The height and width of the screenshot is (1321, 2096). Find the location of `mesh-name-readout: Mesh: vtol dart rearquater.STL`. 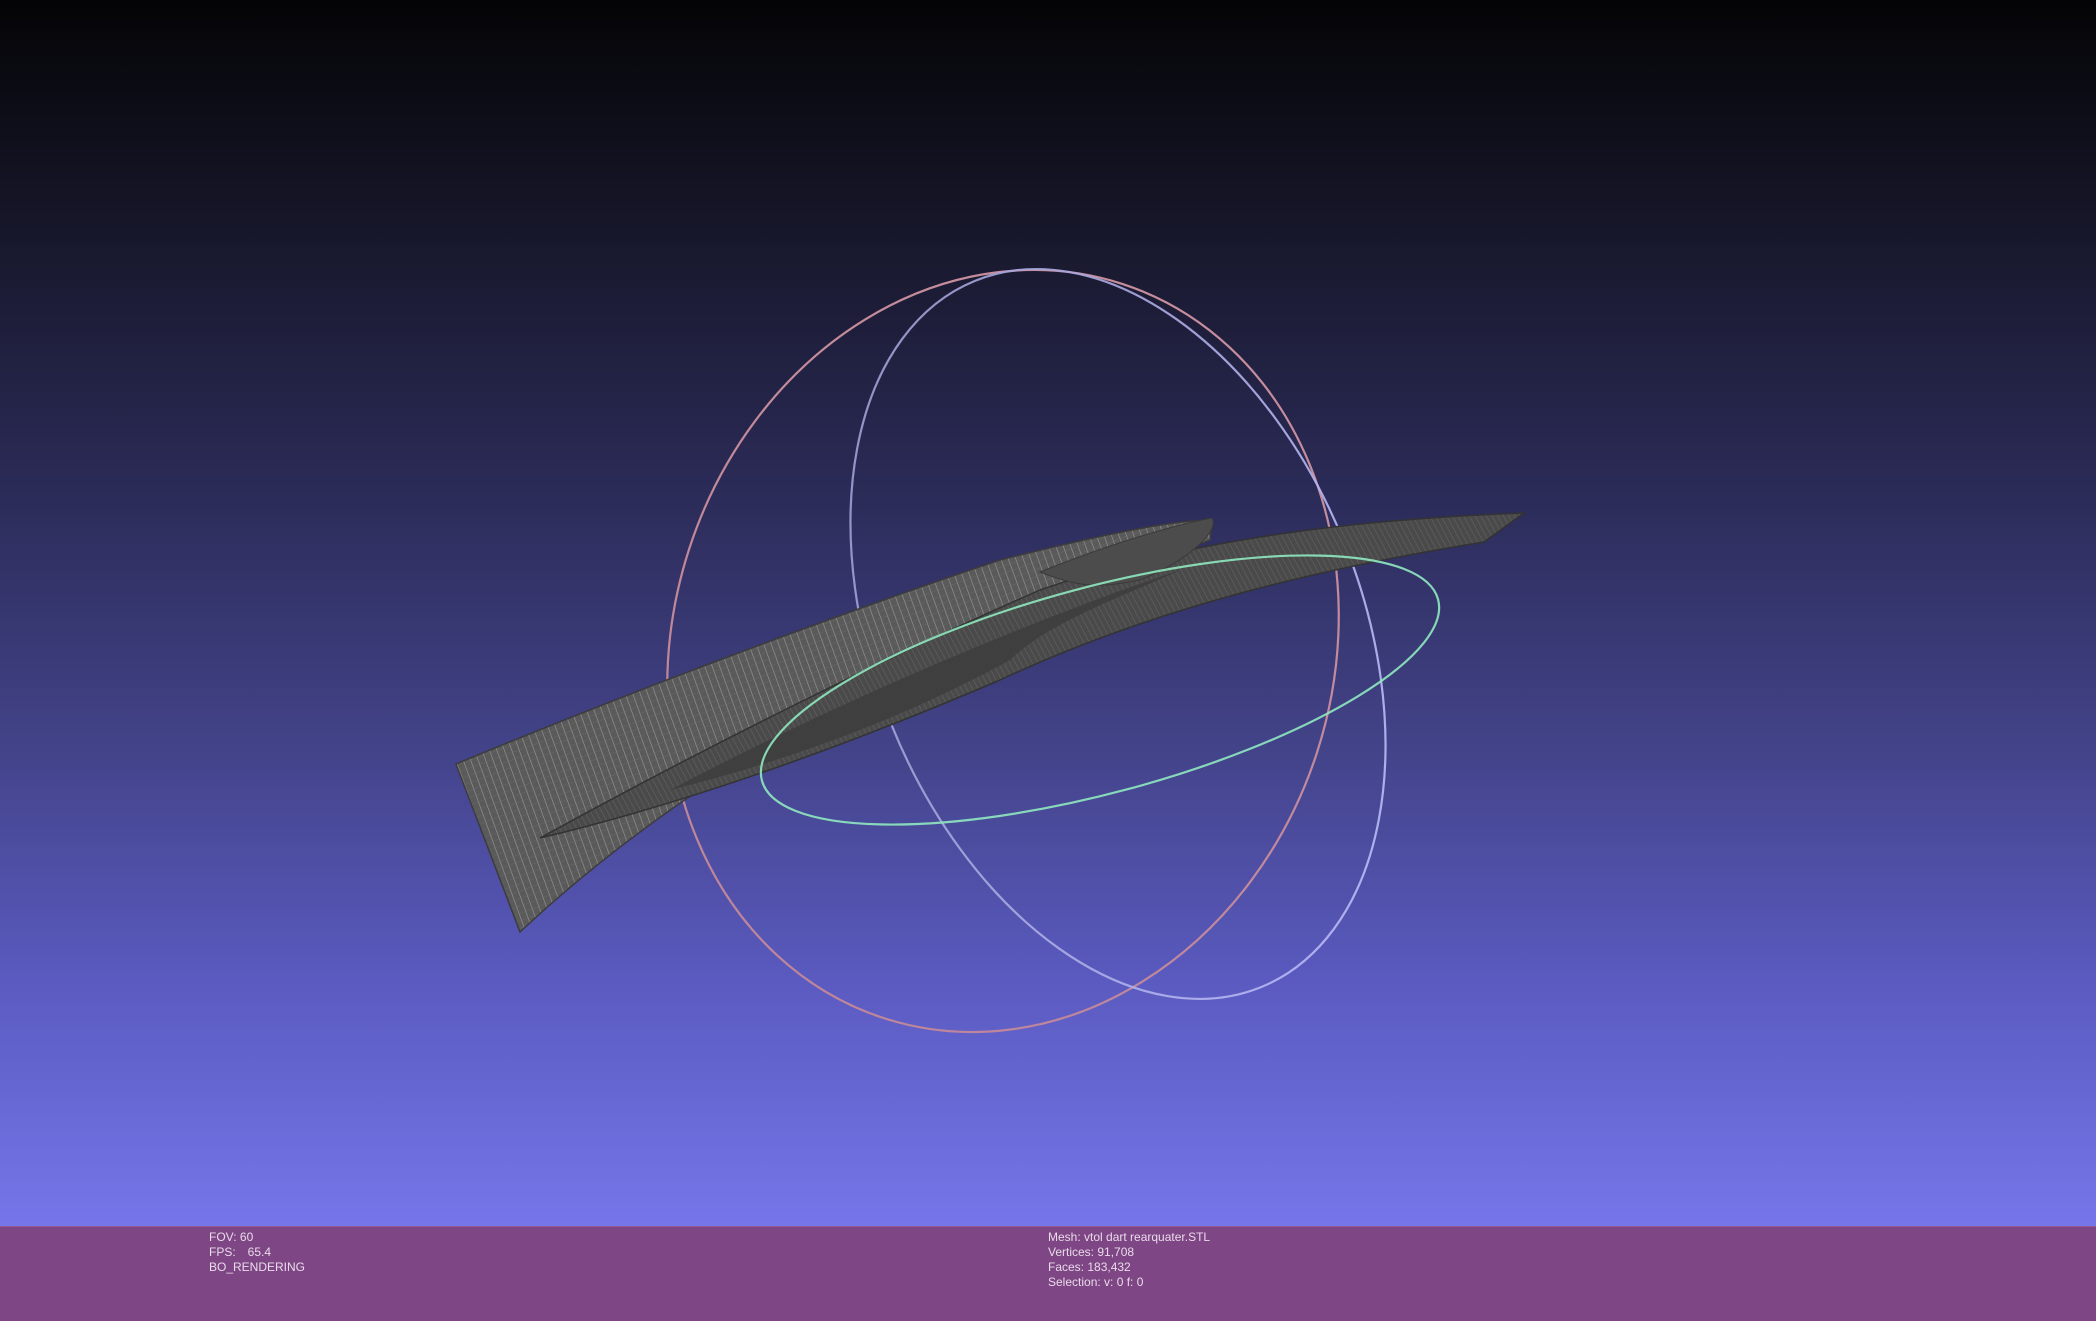

mesh-name-readout: Mesh: vtol dart rearquater.STL is located at coordinates (1129, 1237).